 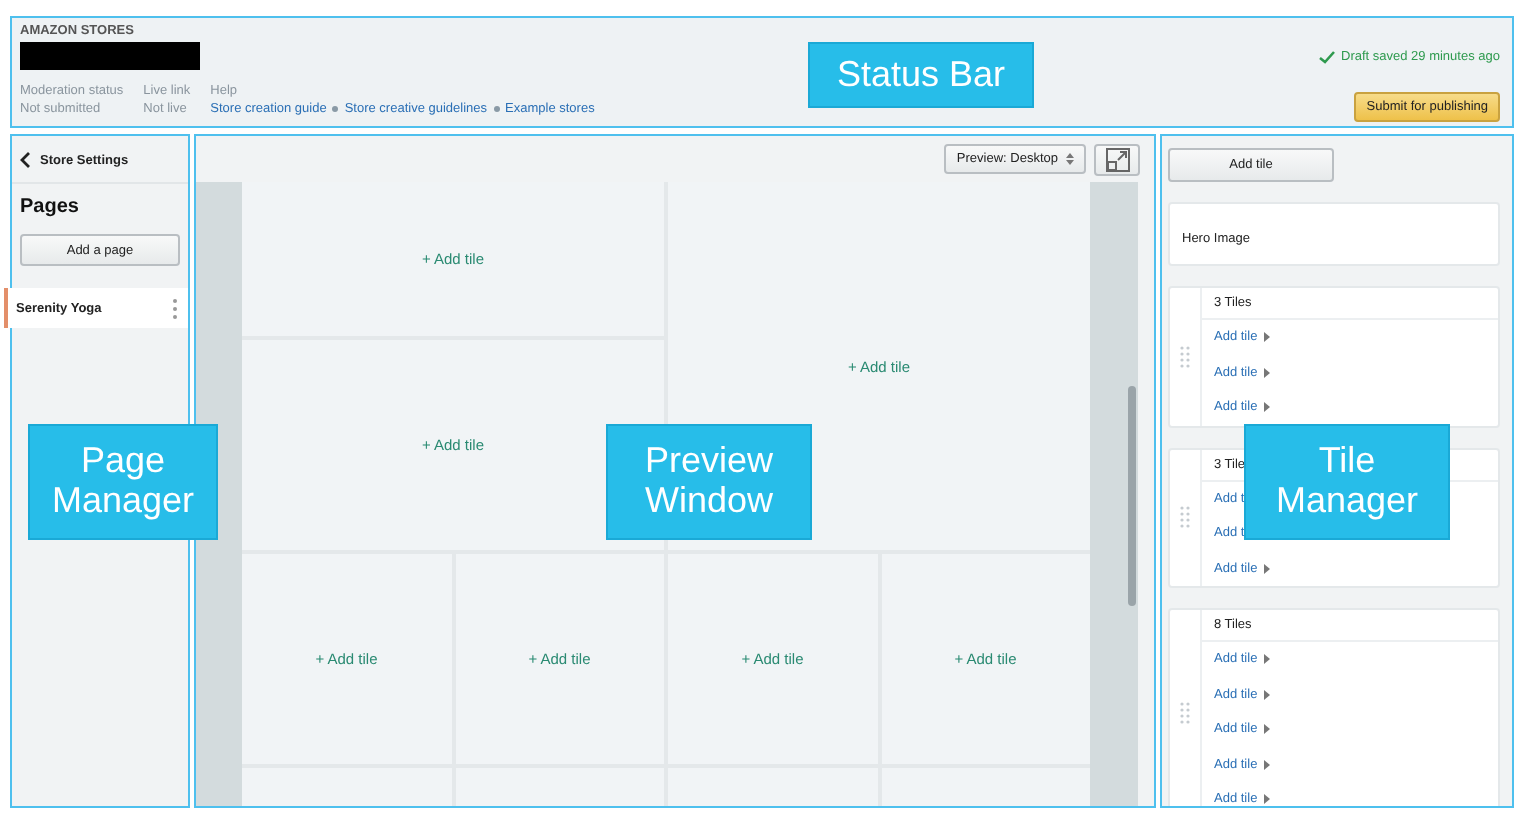 I want to click on pages-heading: Pages, so click(x=49, y=208).